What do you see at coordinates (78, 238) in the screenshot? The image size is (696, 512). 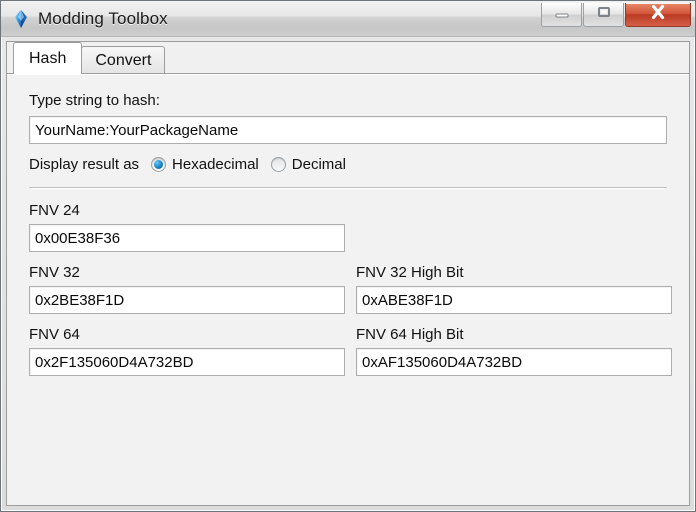 I see `fnv24-value: 0x00E38F36` at bounding box center [78, 238].